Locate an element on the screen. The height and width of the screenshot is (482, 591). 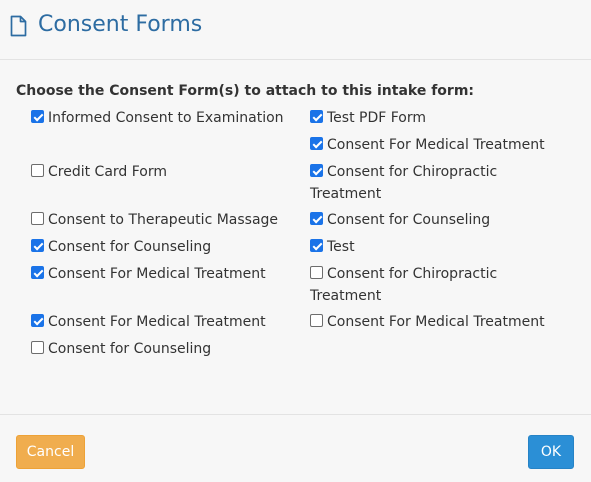
consent-option: Consent to Therapeutic Massage is located at coordinates (167, 223).